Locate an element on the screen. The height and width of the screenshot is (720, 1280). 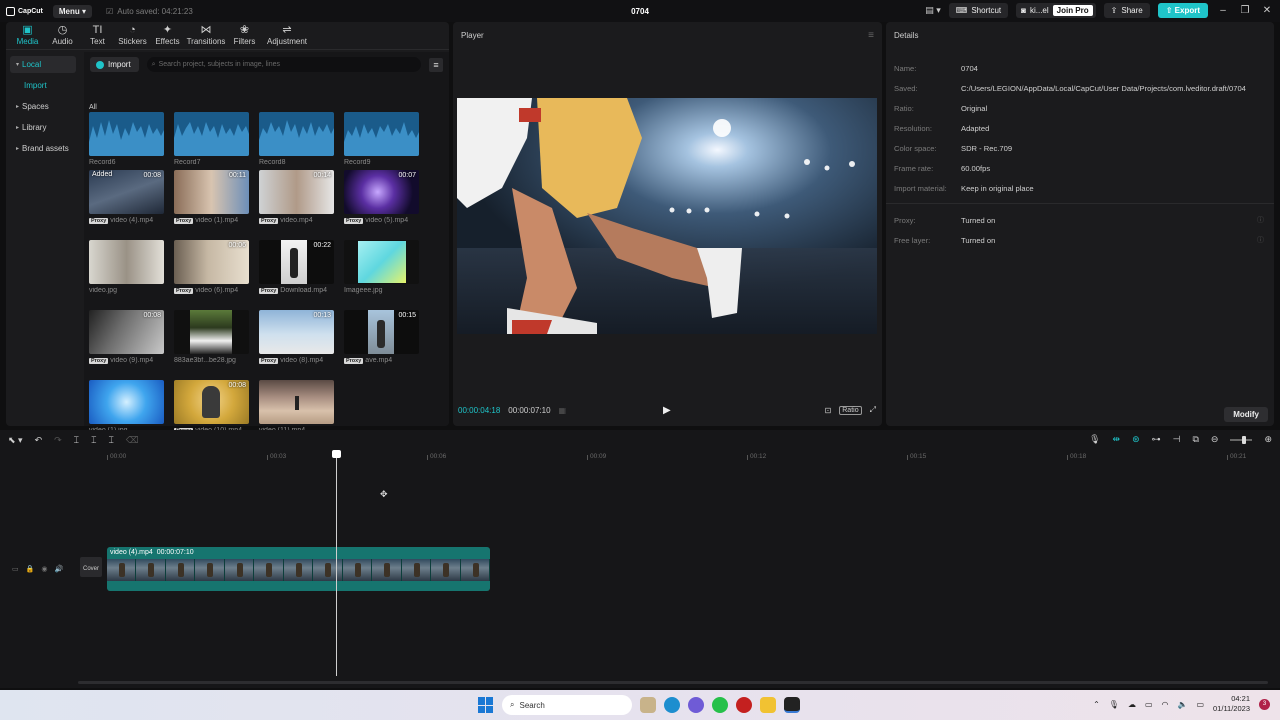
pdf-reader-icon is located at coordinates (744, 705).